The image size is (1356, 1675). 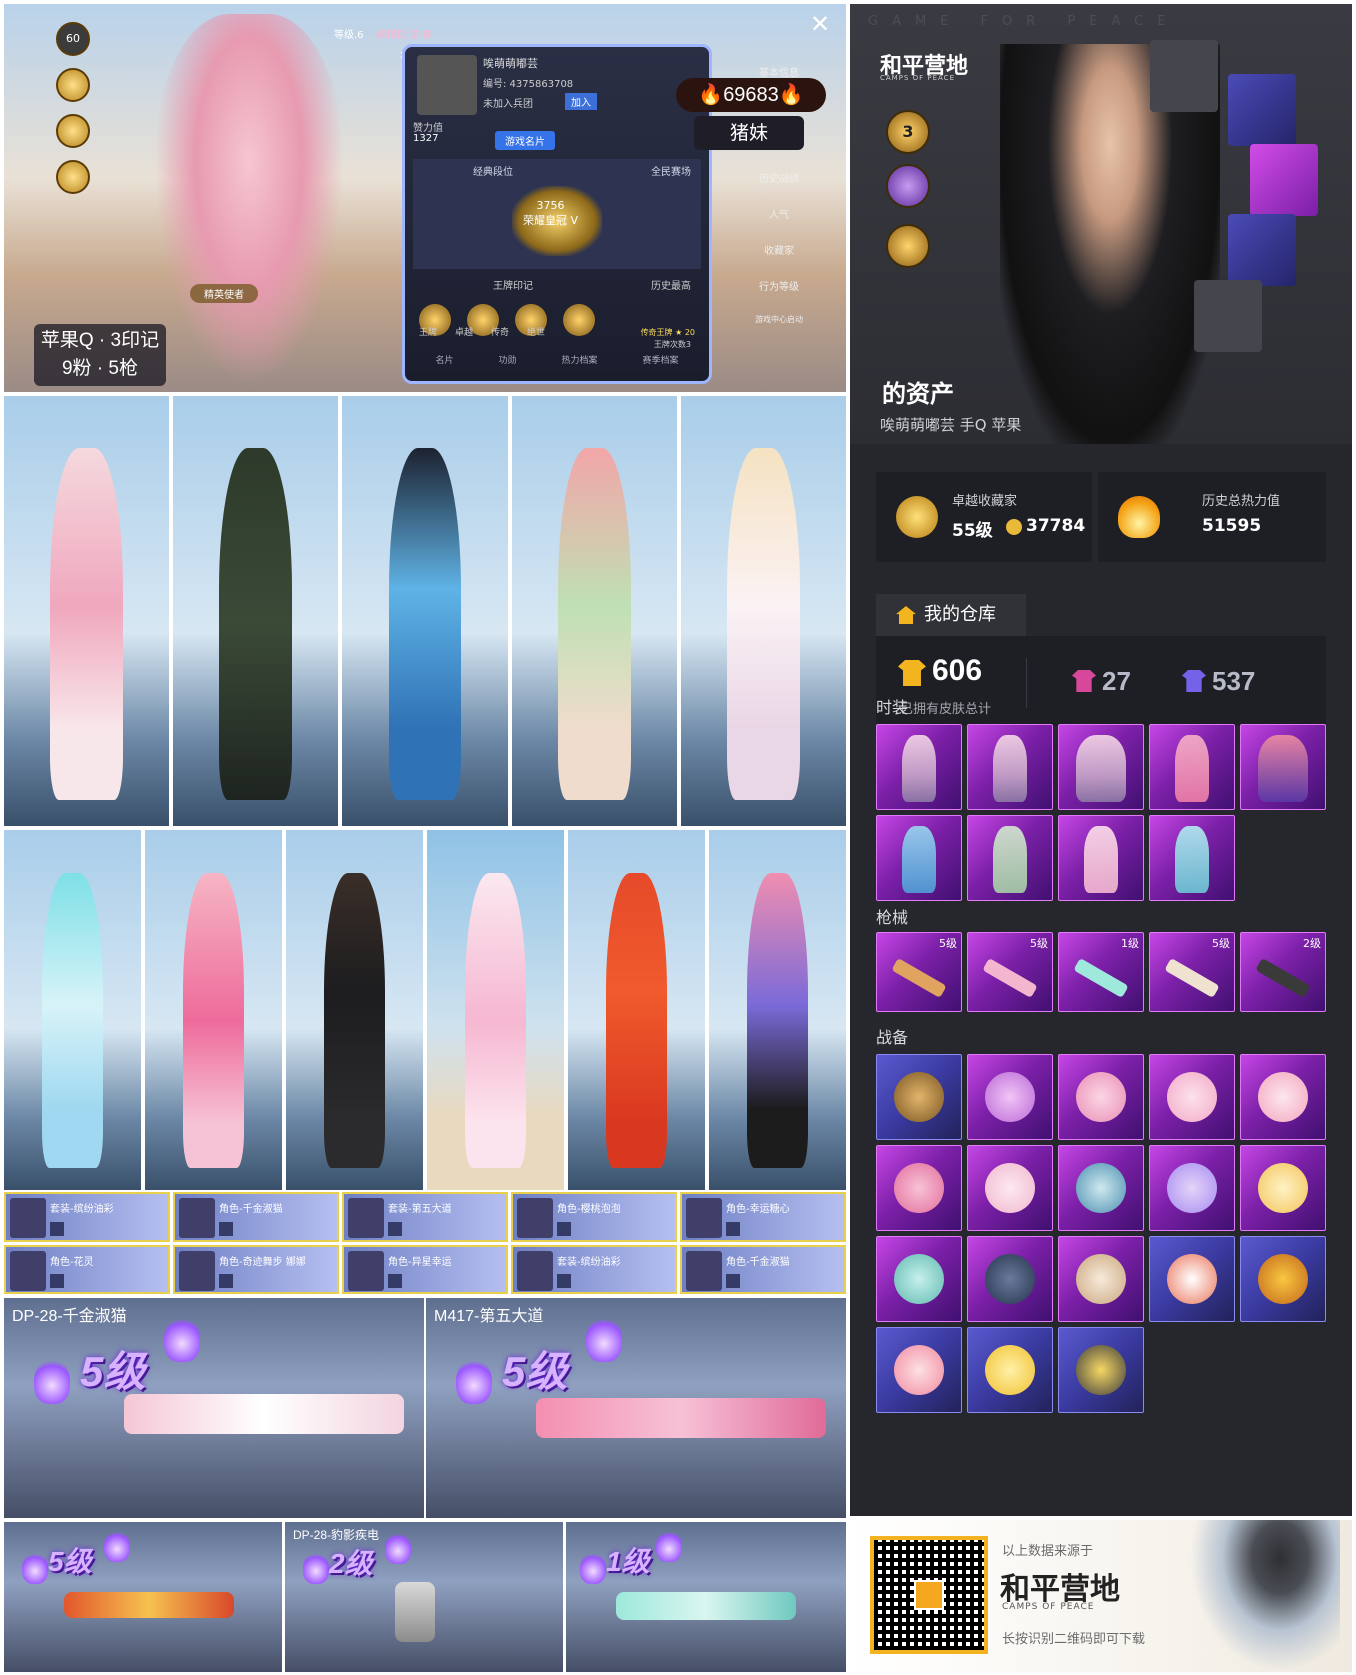 What do you see at coordinates (579, 359) in the screenshot?
I see `tab-heat: 热力档案` at bounding box center [579, 359].